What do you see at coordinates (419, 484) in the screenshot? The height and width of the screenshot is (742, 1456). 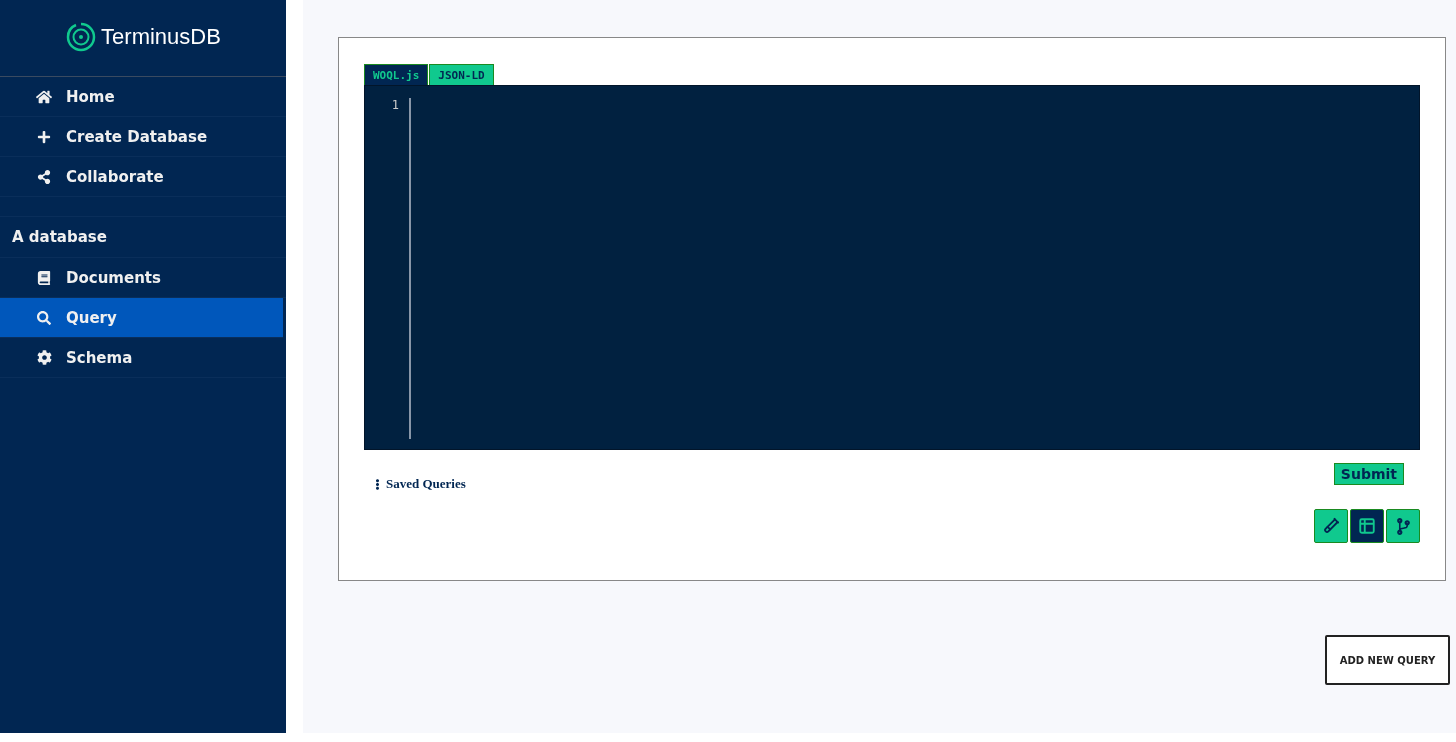 I see `saved-queries-menu: Saved Queries` at bounding box center [419, 484].